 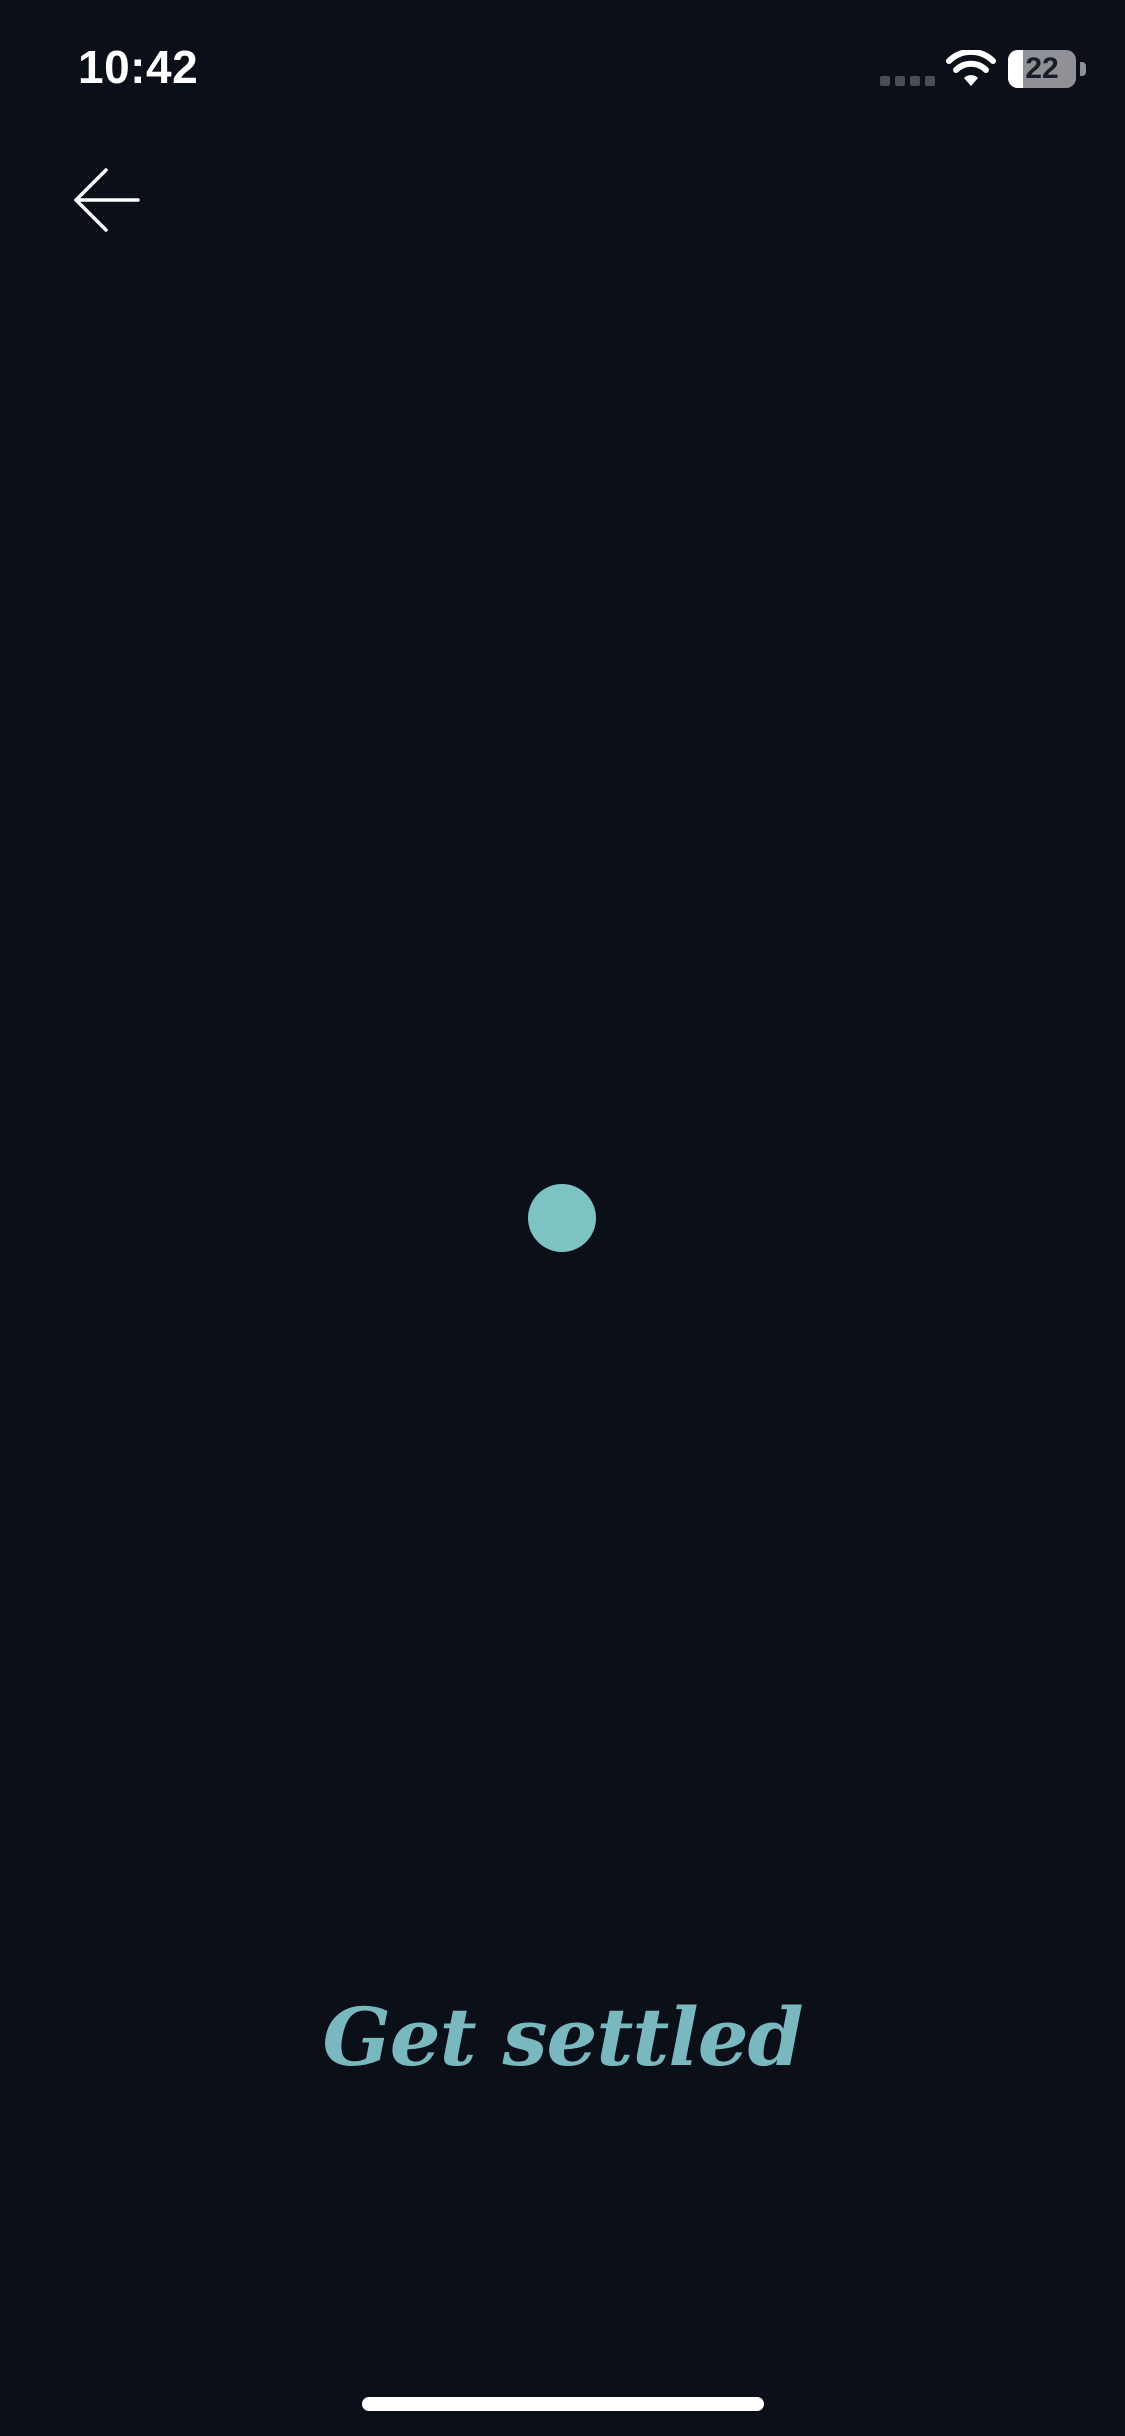 What do you see at coordinates (971, 68) in the screenshot?
I see `wifi-icon` at bounding box center [971, 68].